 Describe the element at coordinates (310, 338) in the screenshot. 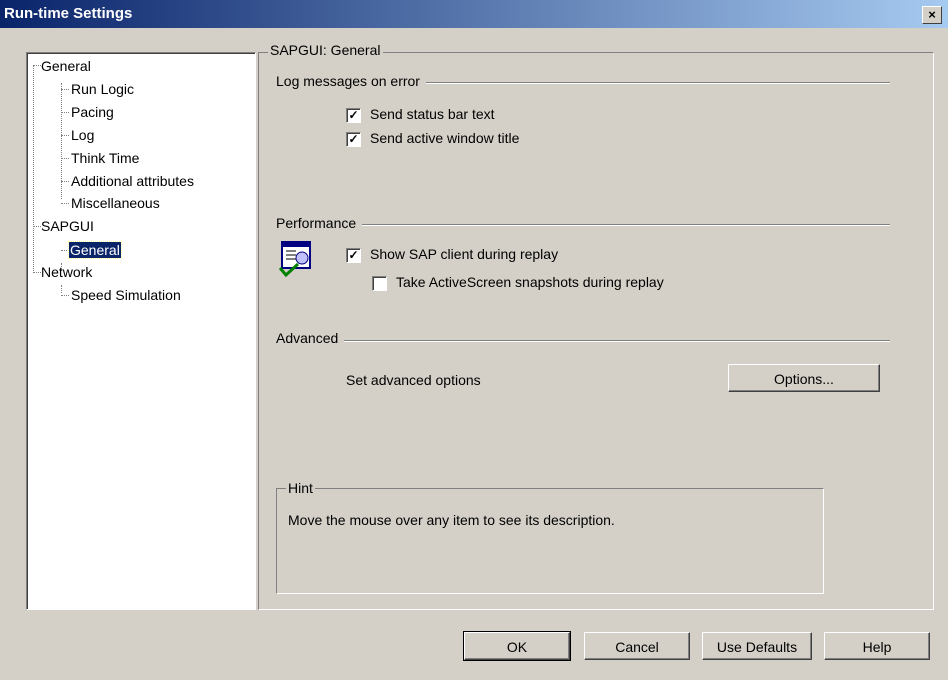

I see `advanced-section-heading: Advanced` at that location.